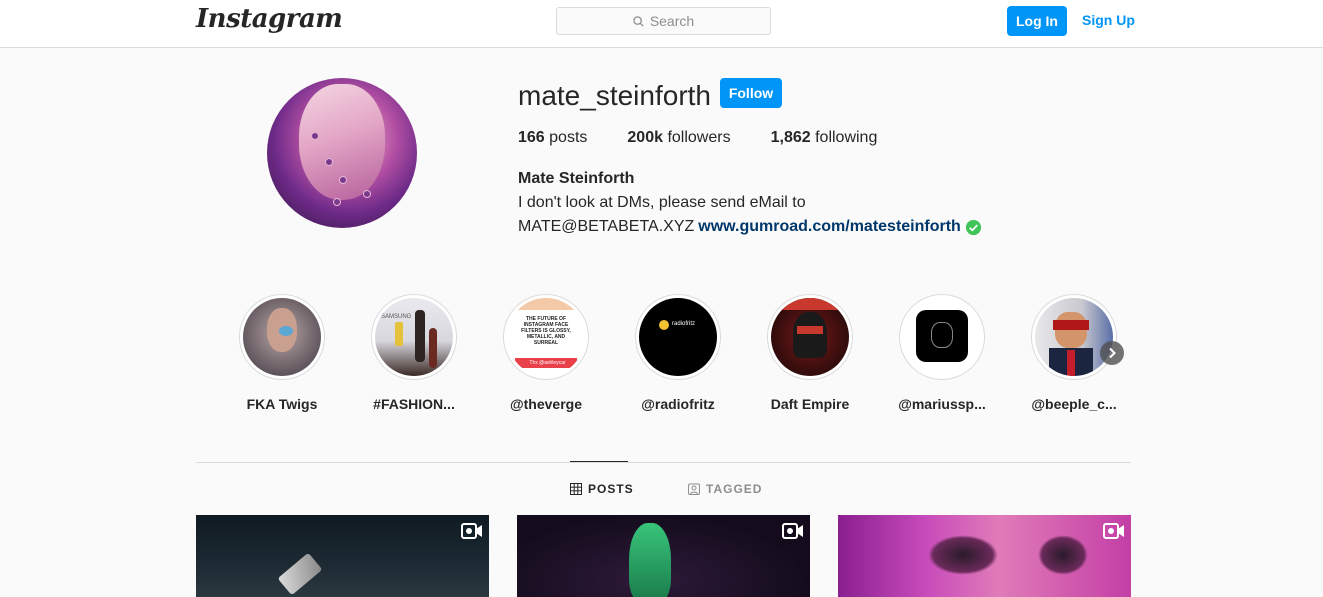 The height and width of the screenshot is (597, 1323). I want to click on profile-bio-link: www.gumroad.com/matesteinforth, so click(829, 227).